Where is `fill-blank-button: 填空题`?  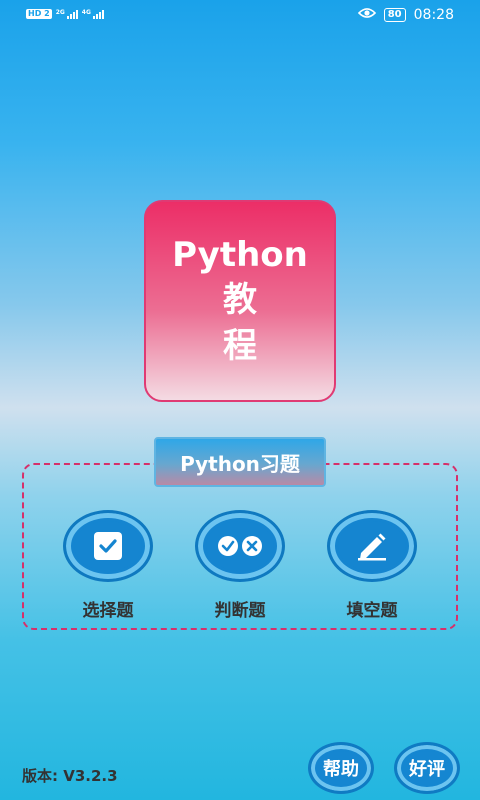
fill-blank-button: 填空题 is located at coordinates (372, 565).